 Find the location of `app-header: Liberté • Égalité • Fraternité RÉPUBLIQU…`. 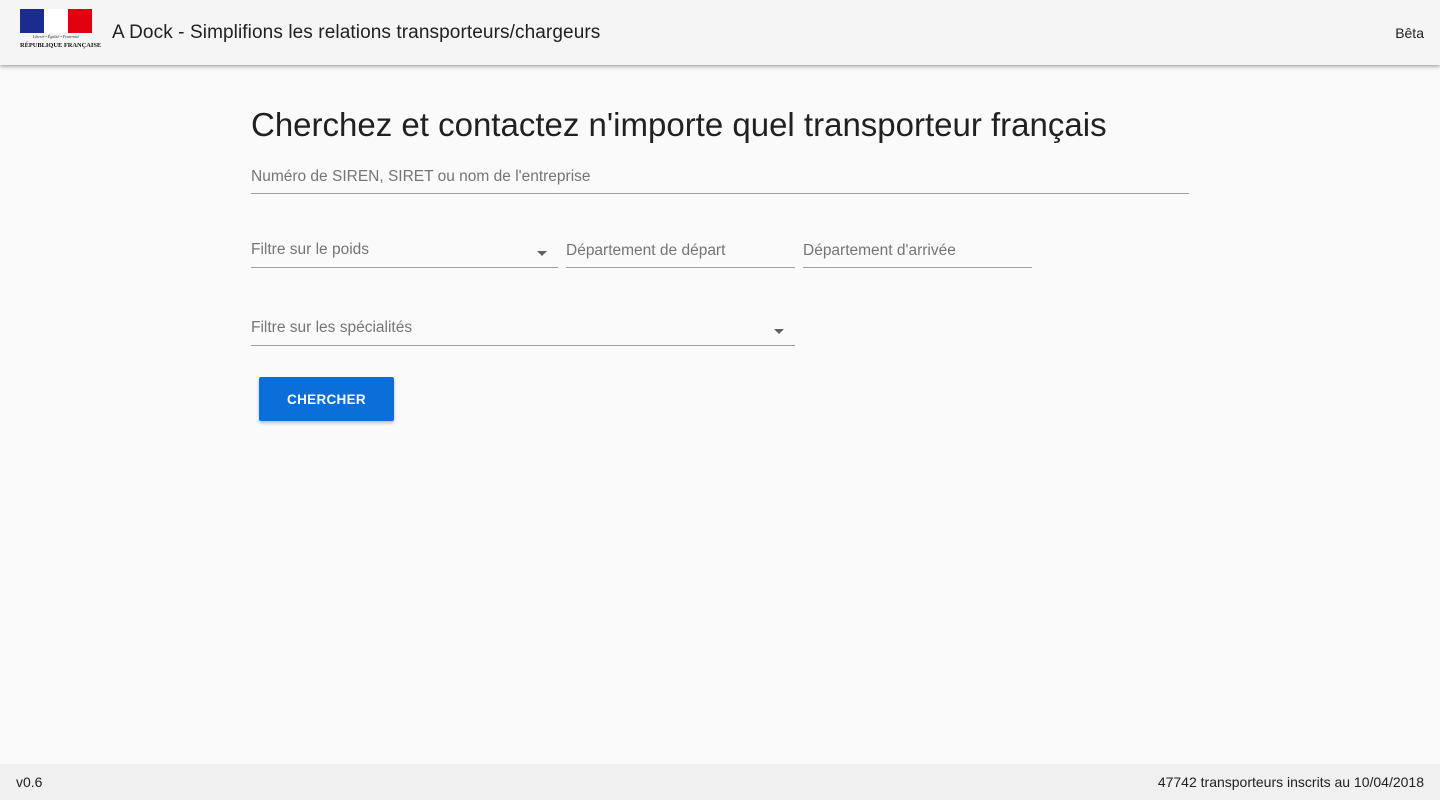

app-header: Liberté • Égalité • Fraternité RÉPUBLIQU… is located at coordinates (720, 32).